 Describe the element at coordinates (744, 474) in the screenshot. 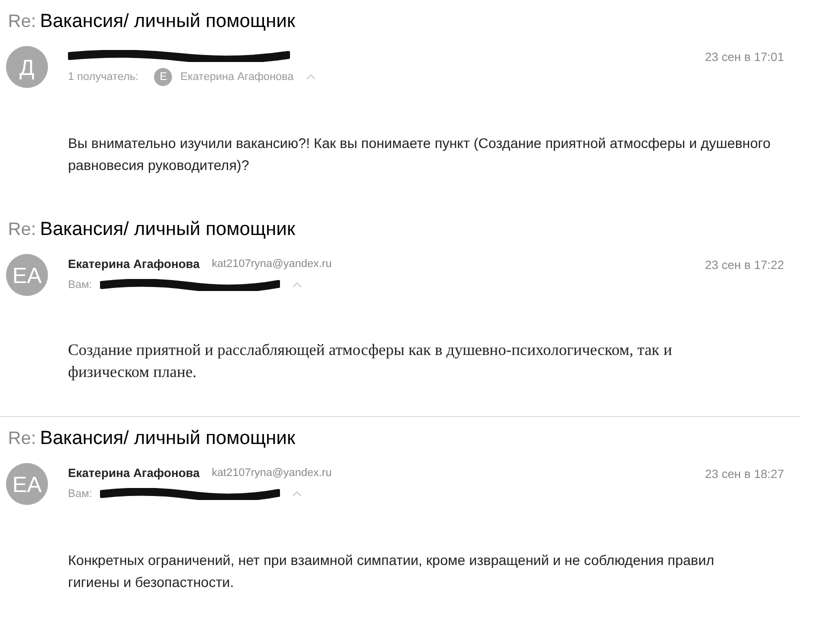

I see `message-date: 23 сен в 18:27` at that location.